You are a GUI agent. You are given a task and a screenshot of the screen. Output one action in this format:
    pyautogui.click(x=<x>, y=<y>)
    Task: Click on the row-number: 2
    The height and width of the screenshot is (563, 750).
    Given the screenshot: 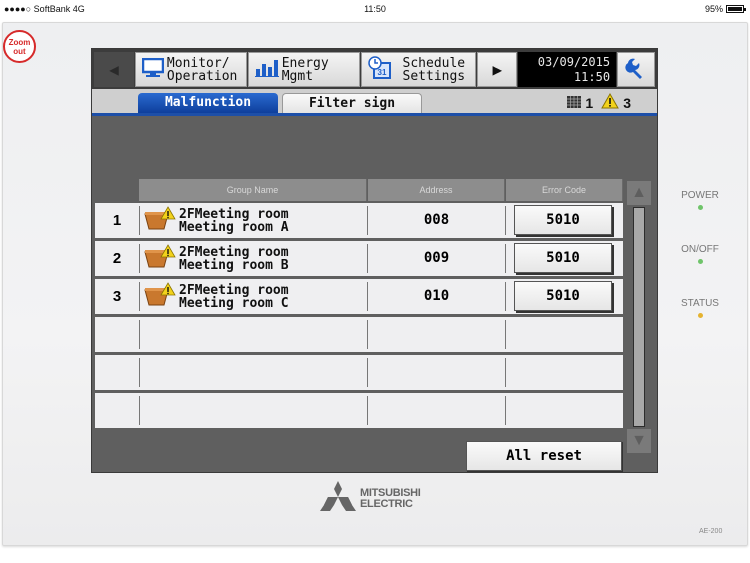 What is the action you would take?
    pyautogui.click(x=117, y=258)
    